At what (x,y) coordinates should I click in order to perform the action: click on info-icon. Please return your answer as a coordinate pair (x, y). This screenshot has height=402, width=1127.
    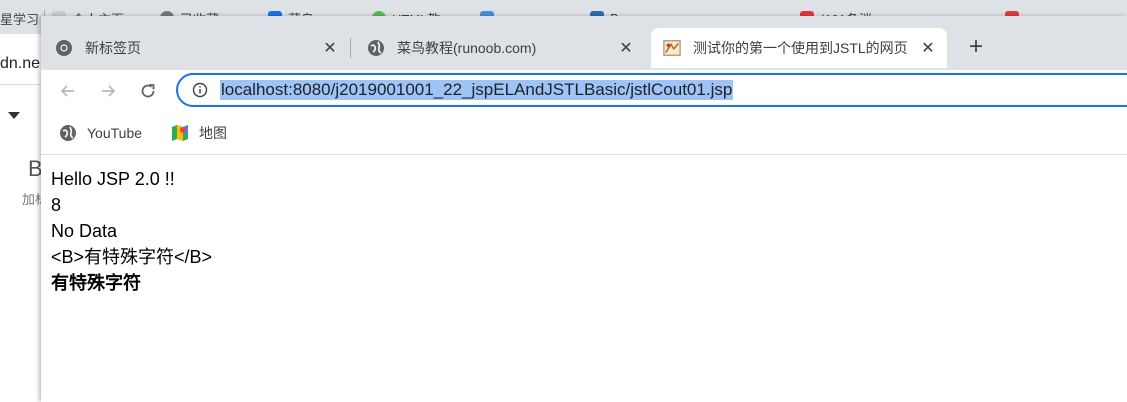
    Looking at the image, I should click on (200, 90).